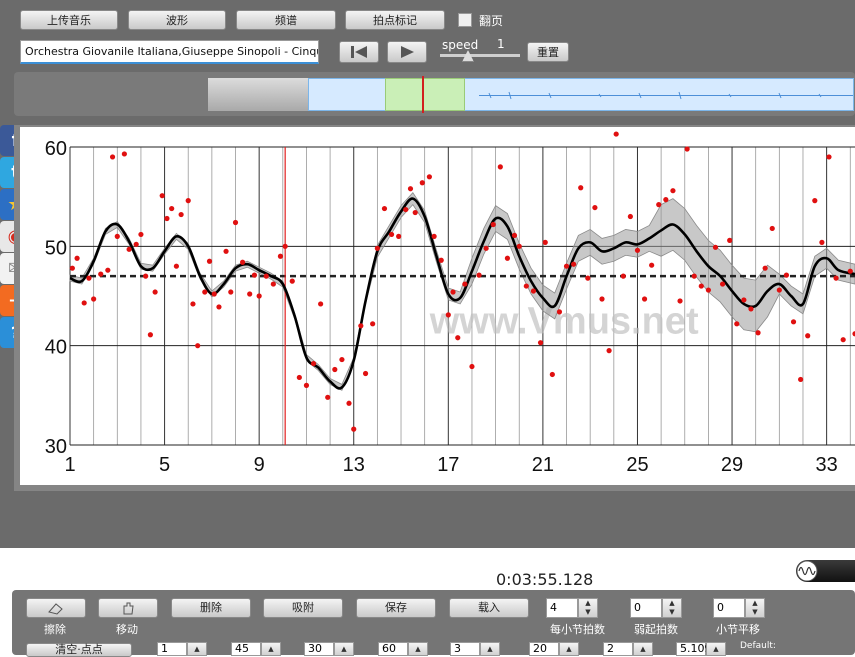 The width and height of the screenshot is (855, 657). What do you see at coordinates (396, 608) in the screenshot?
I see `save-button: 保存` at bounding box center [396, 608].